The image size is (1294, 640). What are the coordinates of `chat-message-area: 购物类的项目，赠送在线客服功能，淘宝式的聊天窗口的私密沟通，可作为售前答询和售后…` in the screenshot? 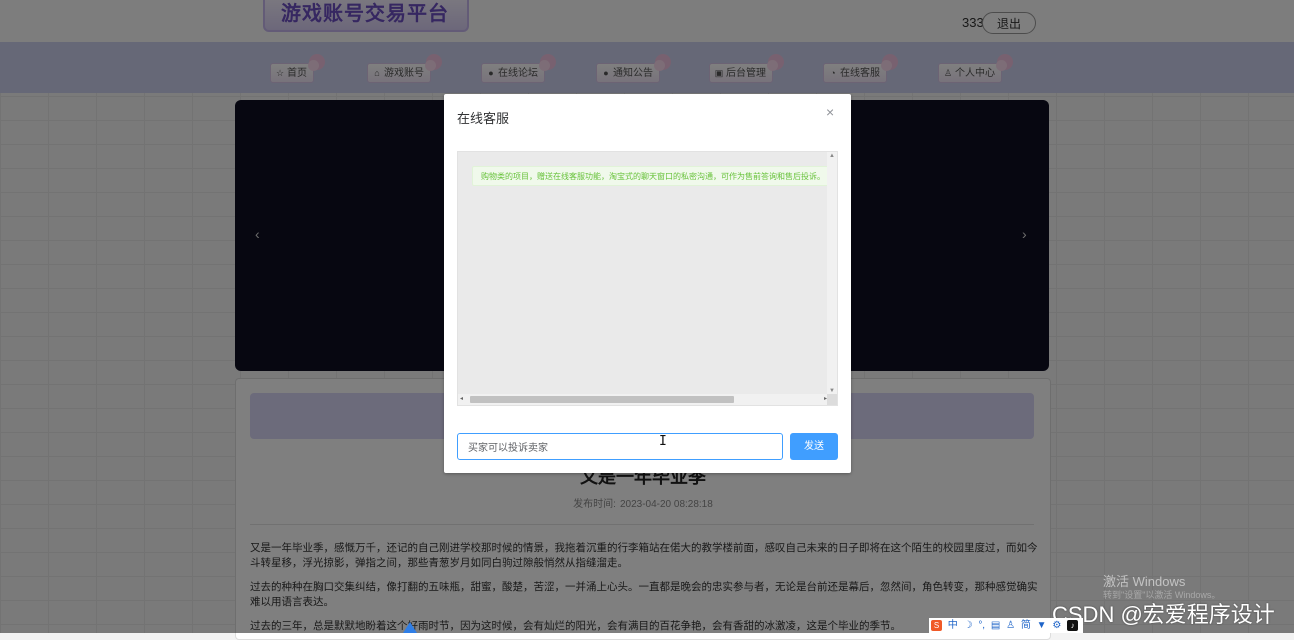 It's located at (647, 278).